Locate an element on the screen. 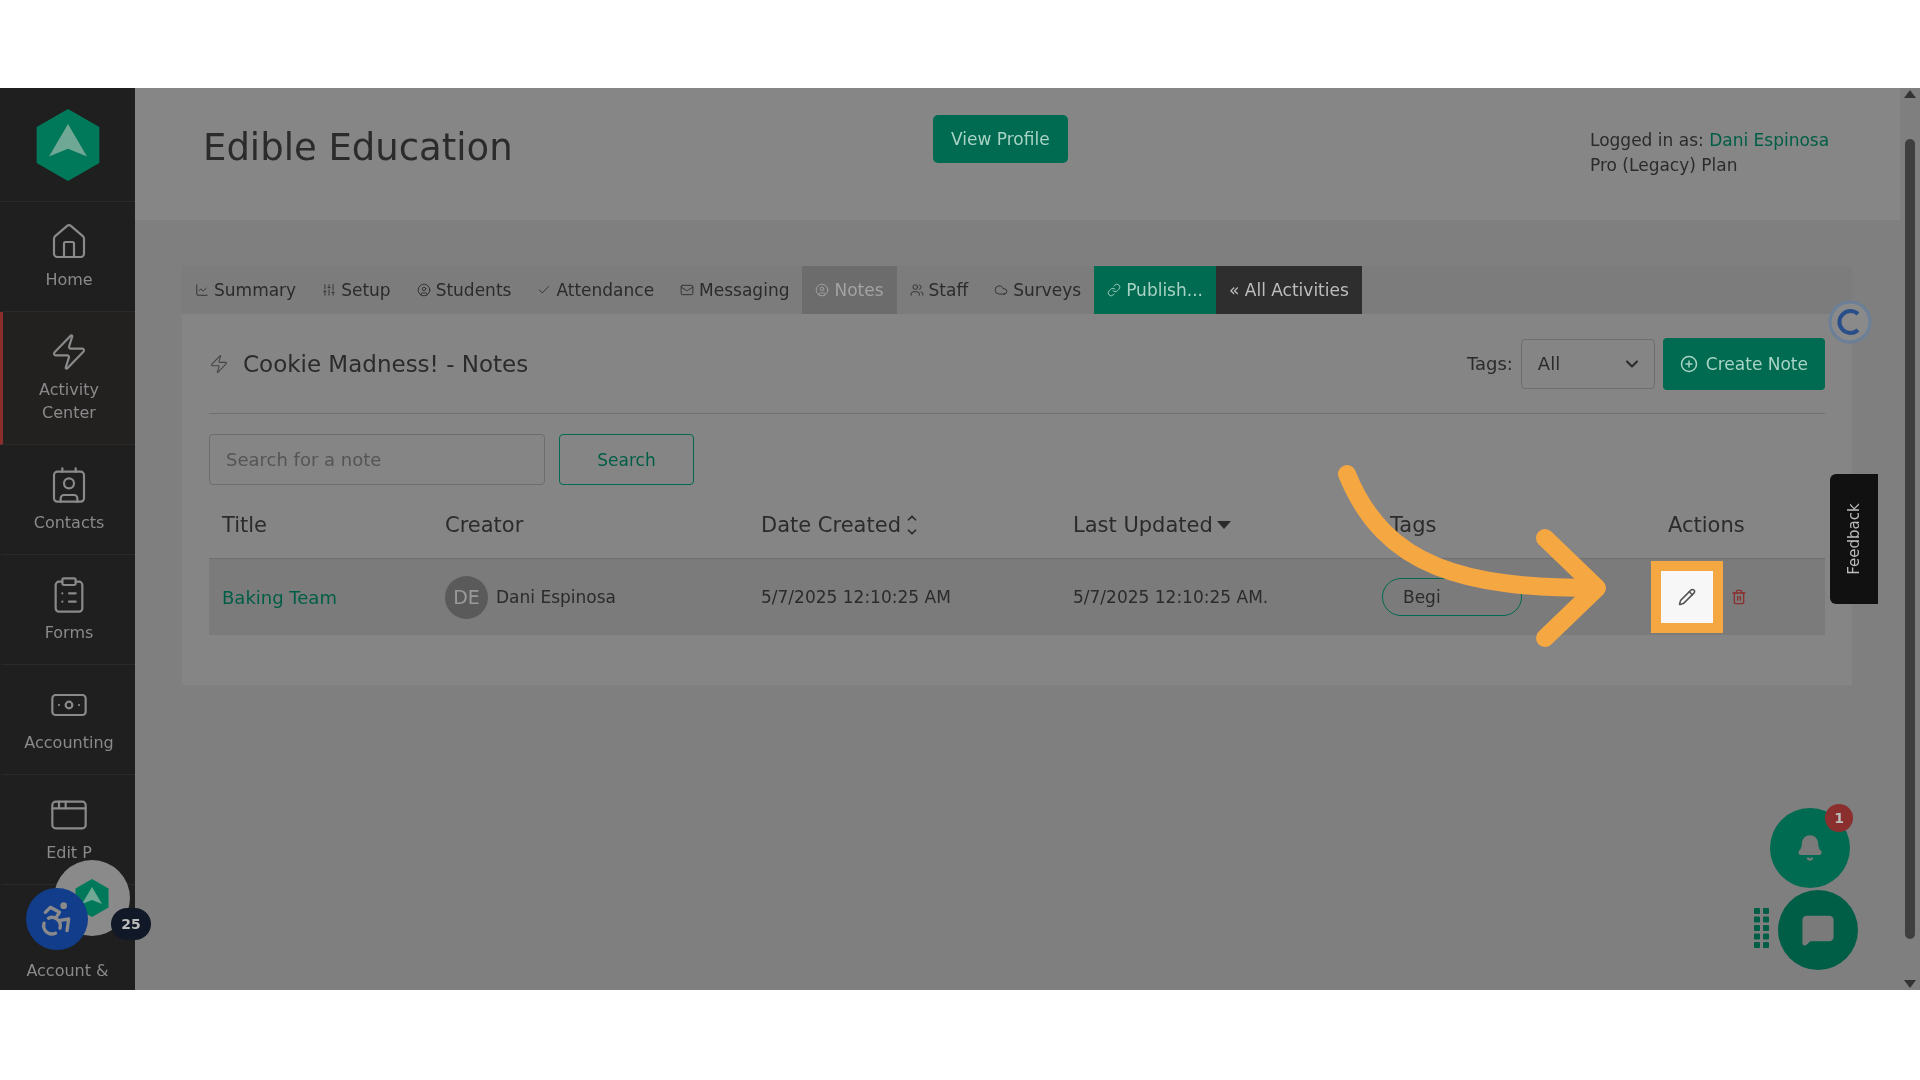 The image size is (1920, 1080). tab: Messaging is located at coordinates (735, 290).